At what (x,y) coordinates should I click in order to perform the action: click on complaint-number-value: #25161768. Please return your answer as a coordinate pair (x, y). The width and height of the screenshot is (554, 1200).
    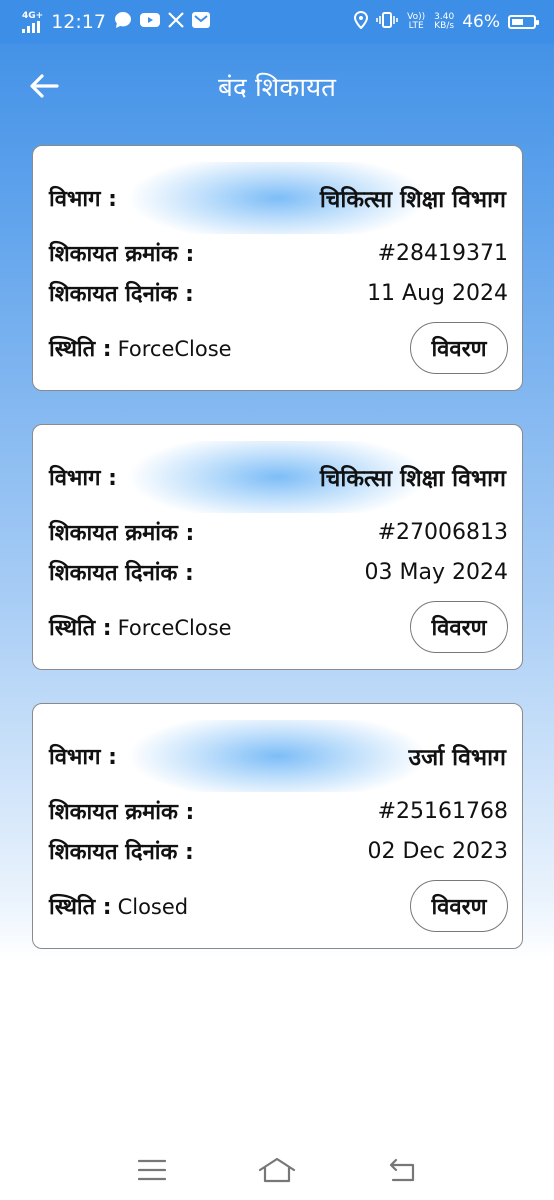
    Looking at the image, I should click on (442, 811).